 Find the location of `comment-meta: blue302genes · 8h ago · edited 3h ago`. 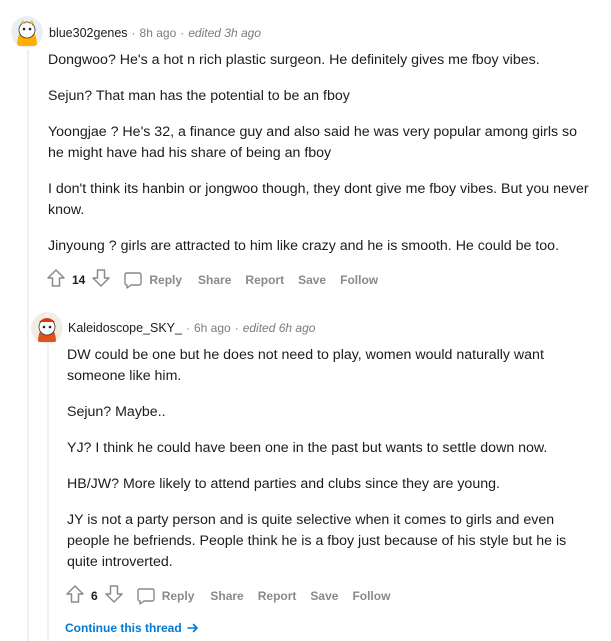

comment-meta: blue302genes · 8h ago · edited 3h ago is located at coordinates (155, 33).